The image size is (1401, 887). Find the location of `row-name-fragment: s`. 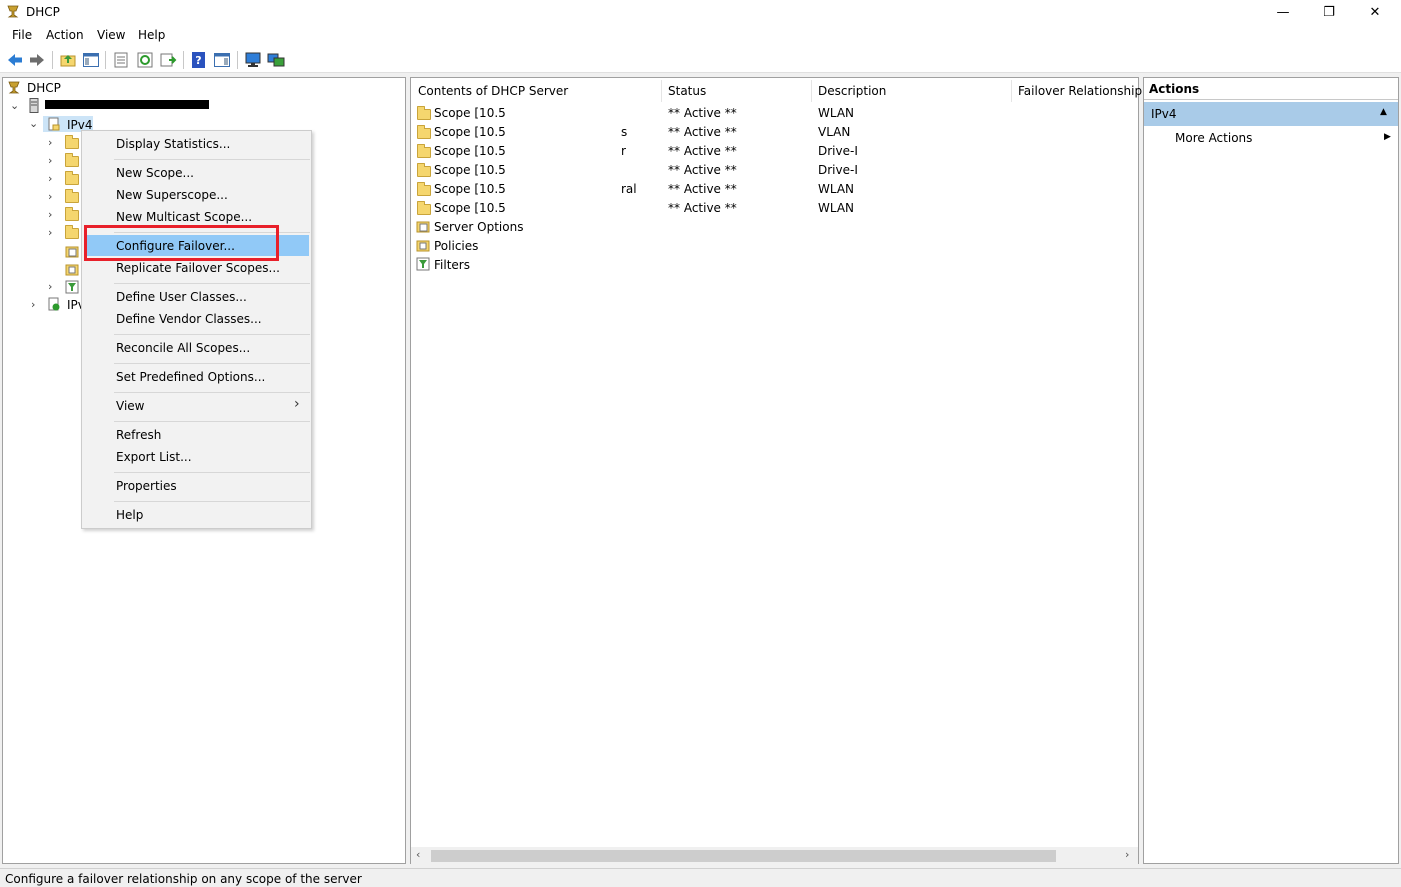

row-name-fragment: s is located at coordinates (624, 132).